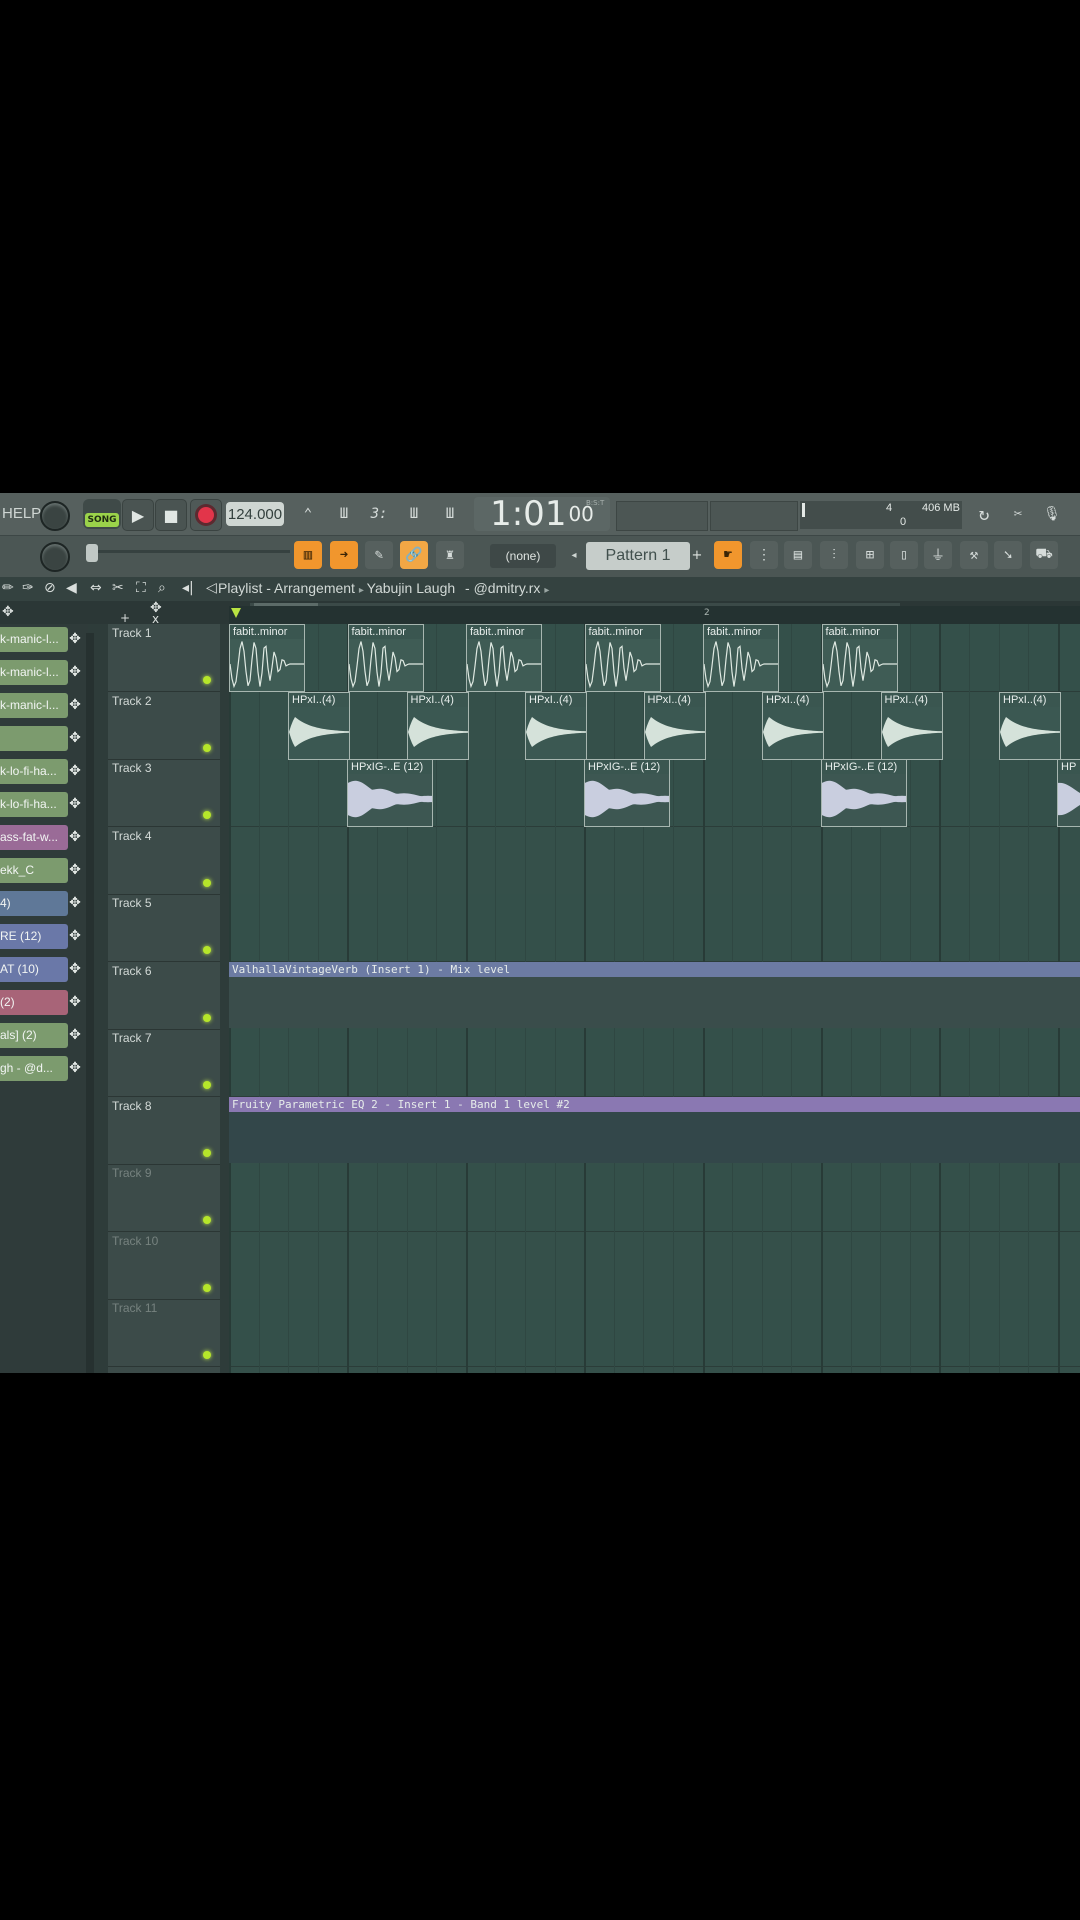  I want to click on piano-keys-icon: ▥, so click(308, 555).